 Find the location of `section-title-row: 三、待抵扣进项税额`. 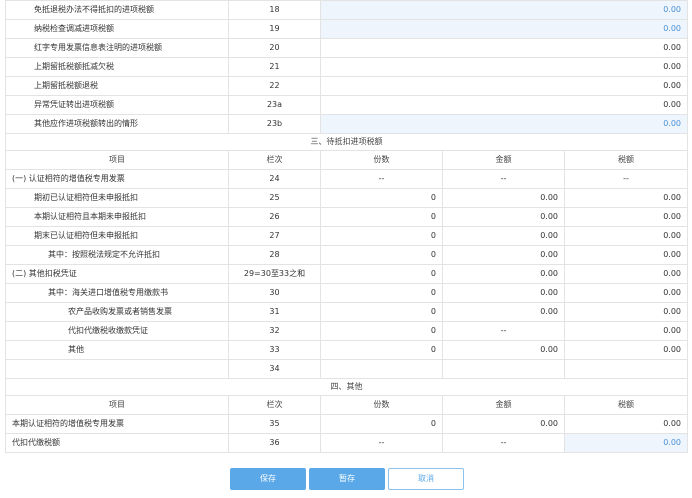

section-title-row: 三、待抵扣进项税额 is located at coordinates (346, 142).